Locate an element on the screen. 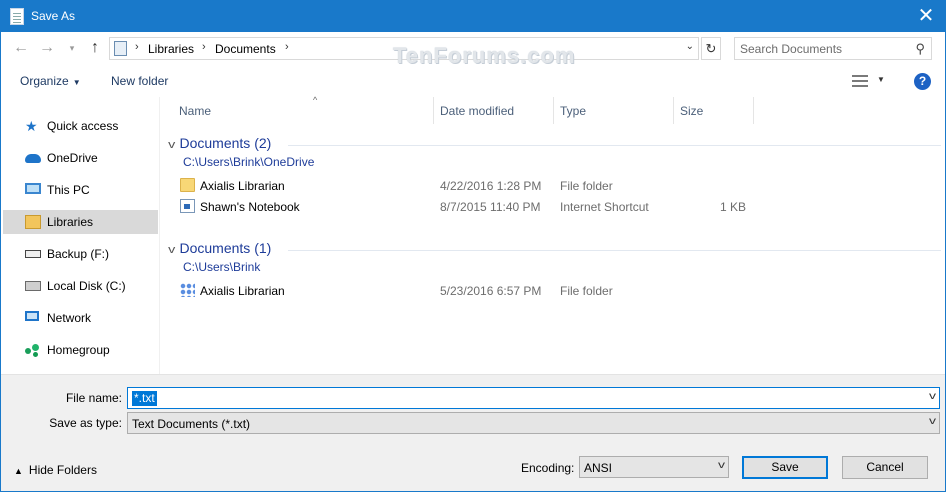 The width and height of the screenshot is (946, 492). column-header-name: ^ Name is located at coordinates (303, 109).